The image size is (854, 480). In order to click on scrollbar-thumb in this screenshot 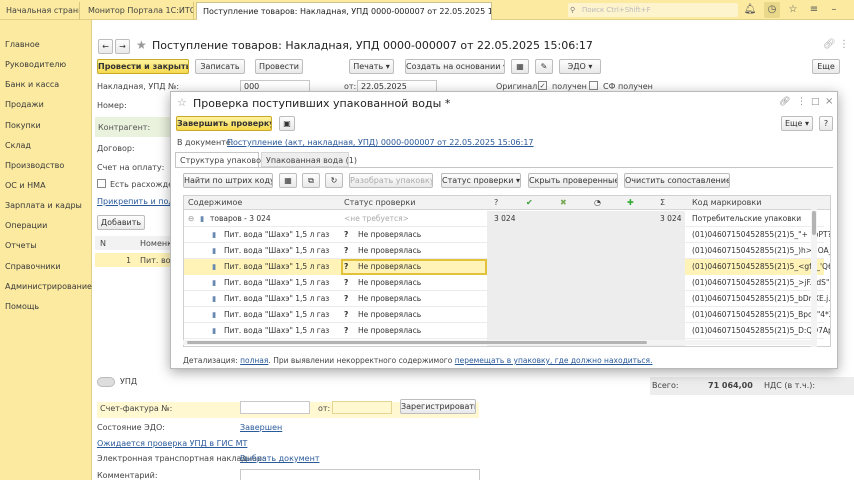, I will do `click(814, 223)`.